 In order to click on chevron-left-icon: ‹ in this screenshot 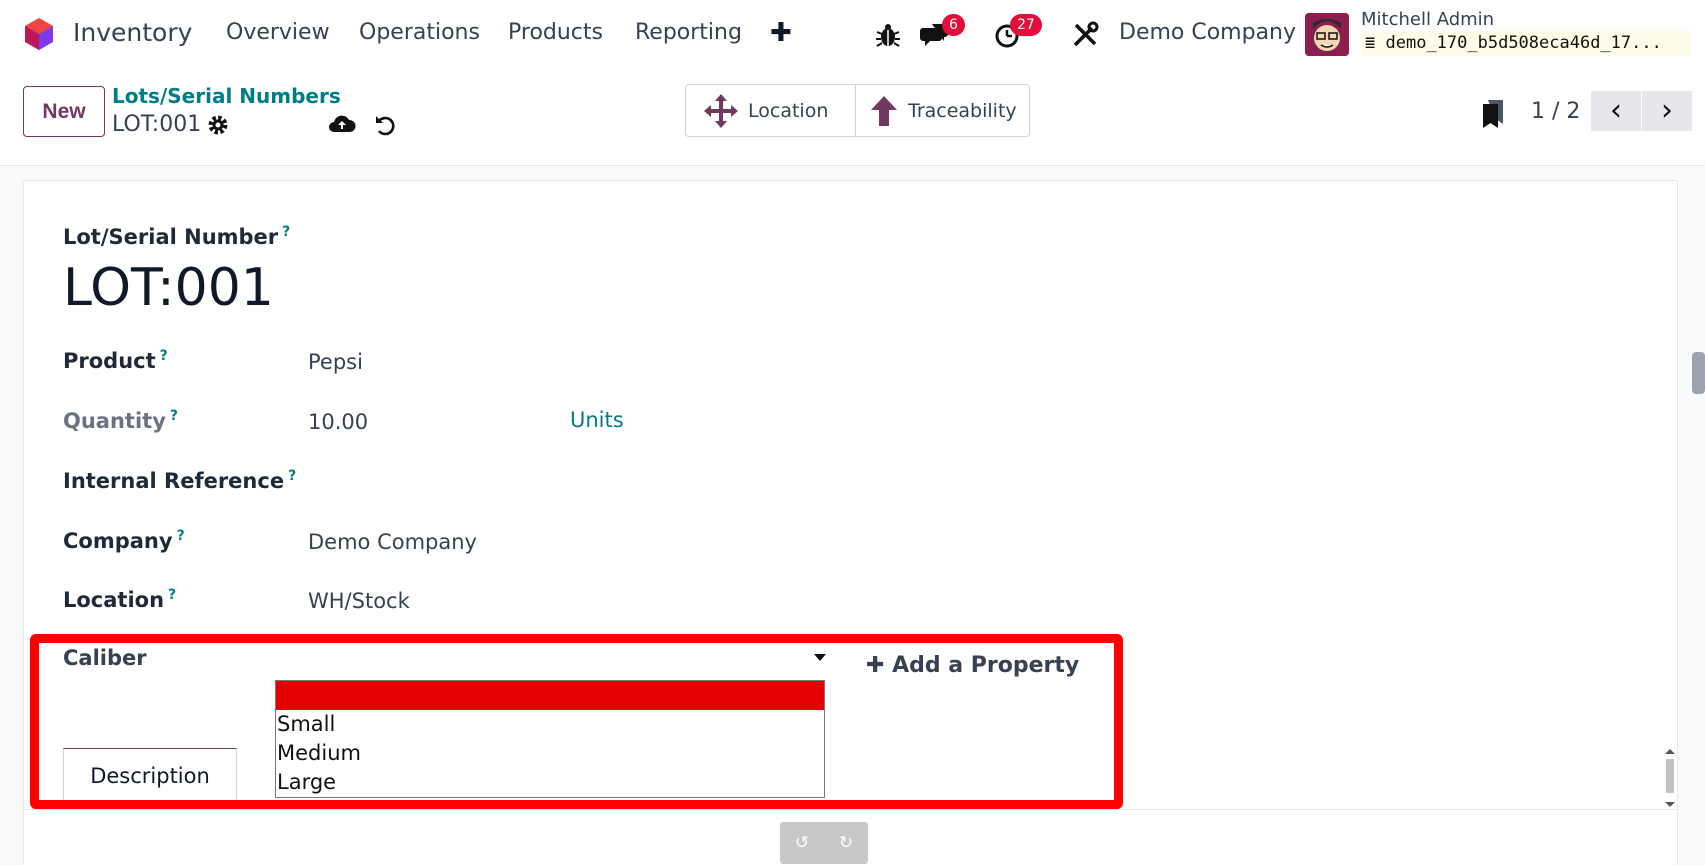, I will do `click(1616, 110)`.